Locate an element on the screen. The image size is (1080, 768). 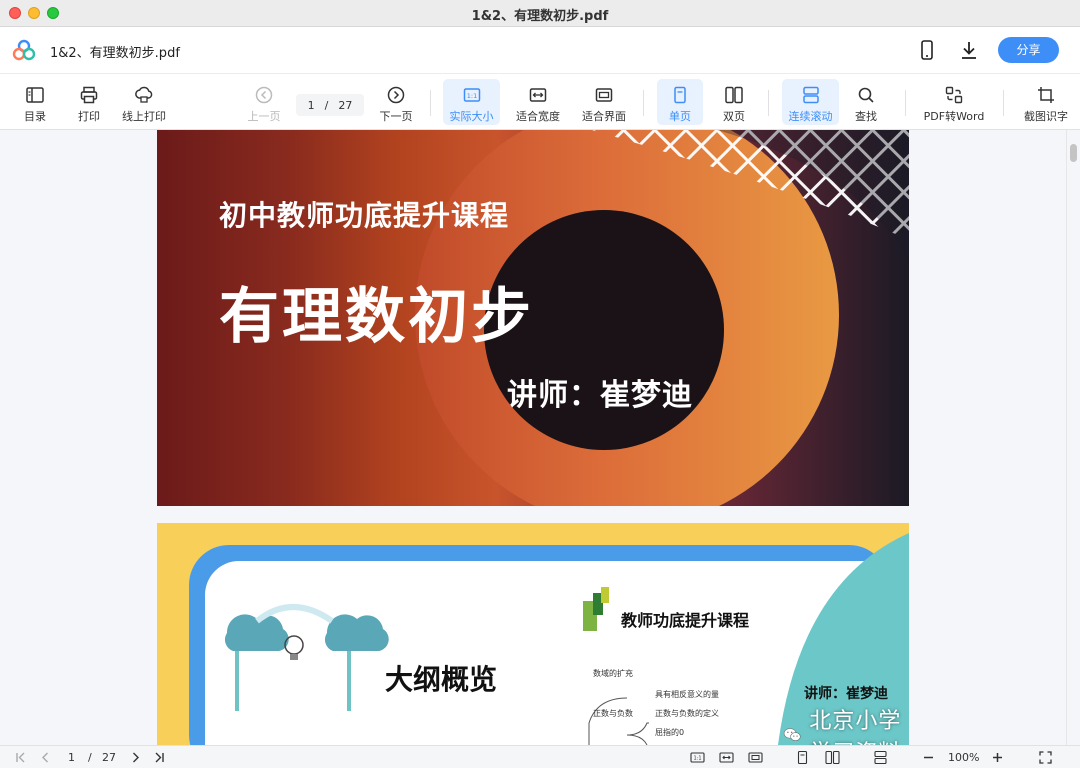
toc-button: 目录 is located at coordinates (35, 102).